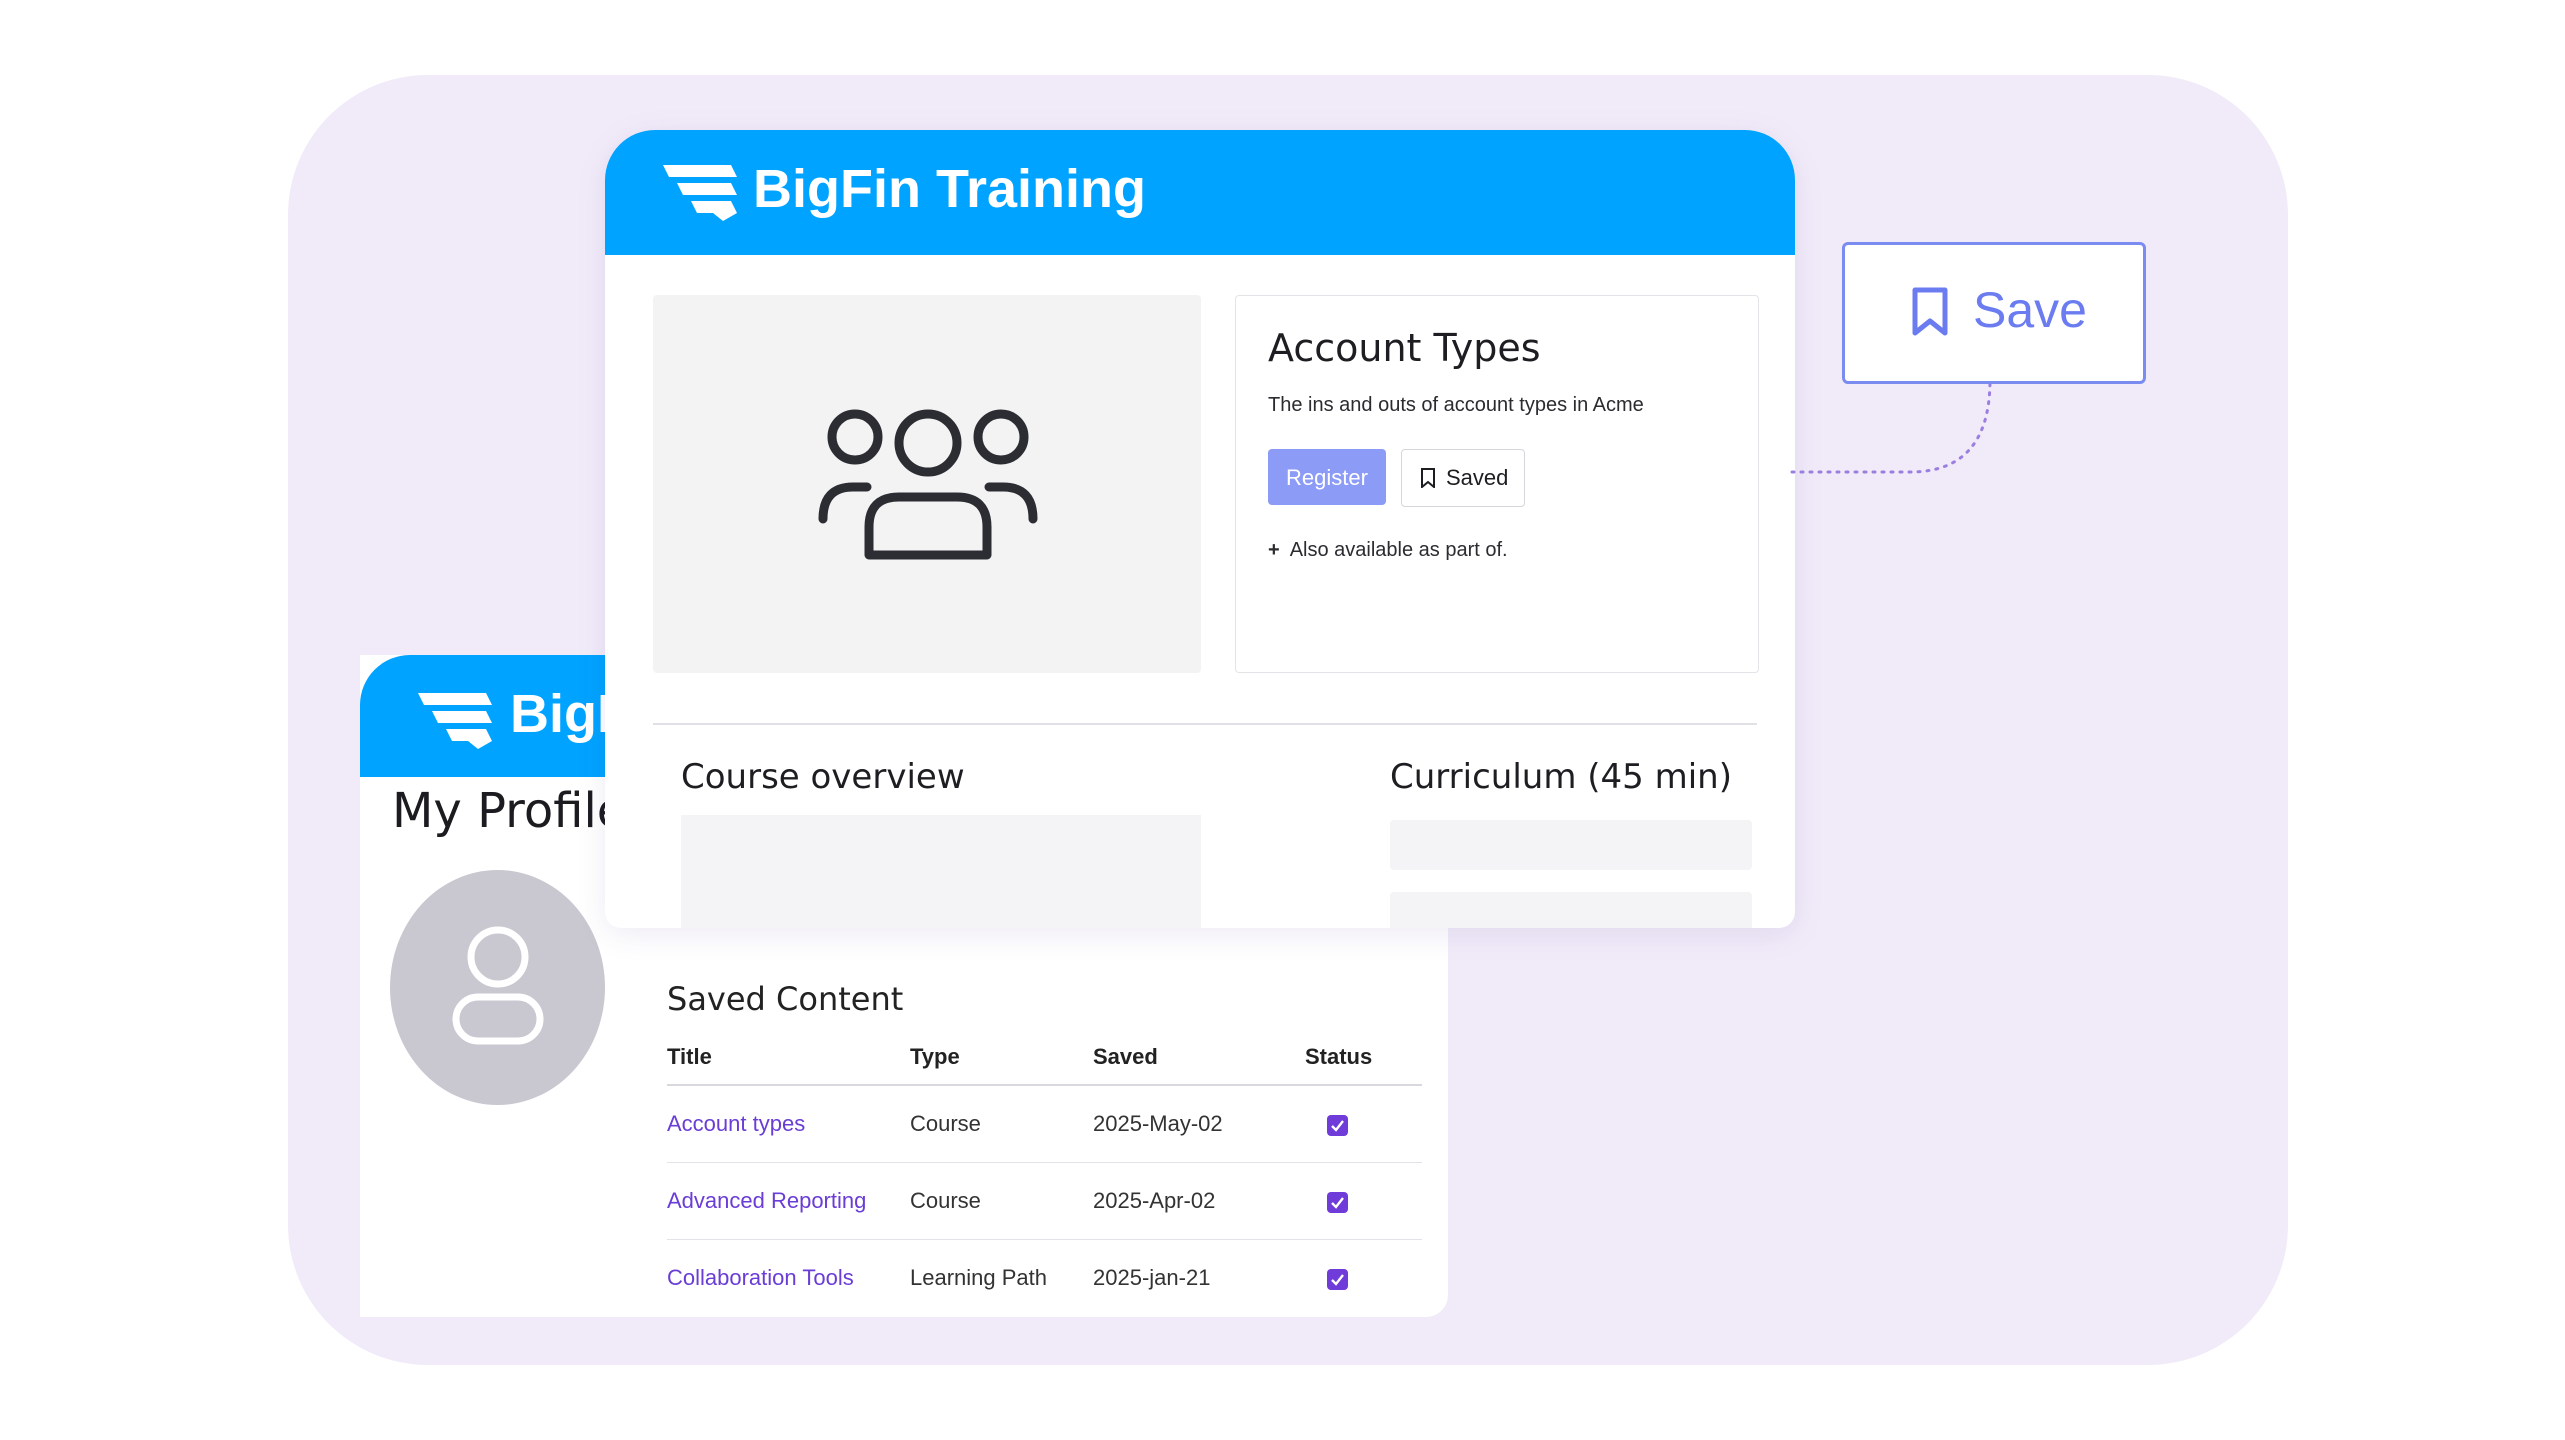  Describe the element at coordinates (1363, 1061) in the screenshot. I see `column-header-status: Status` at that location.